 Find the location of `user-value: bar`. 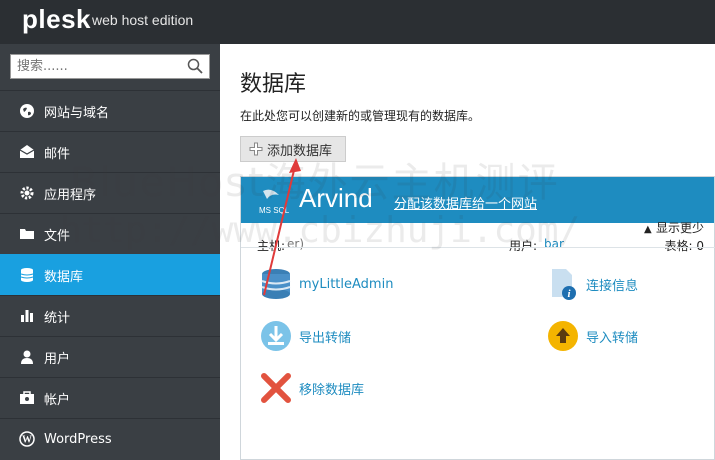

user-value: bar is located at coordinates (554, 244).